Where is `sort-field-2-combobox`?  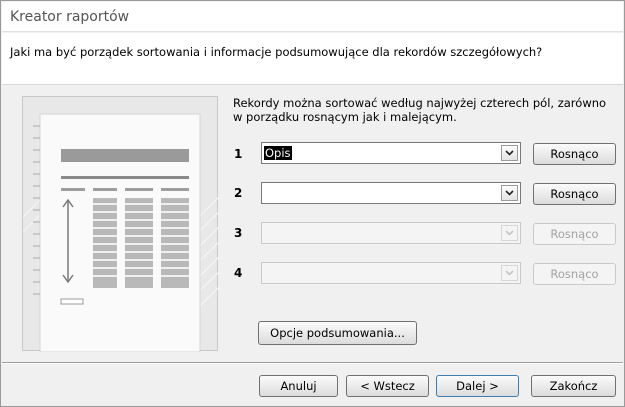
sort-field-2-combobox is located at coordinates (391, 193).